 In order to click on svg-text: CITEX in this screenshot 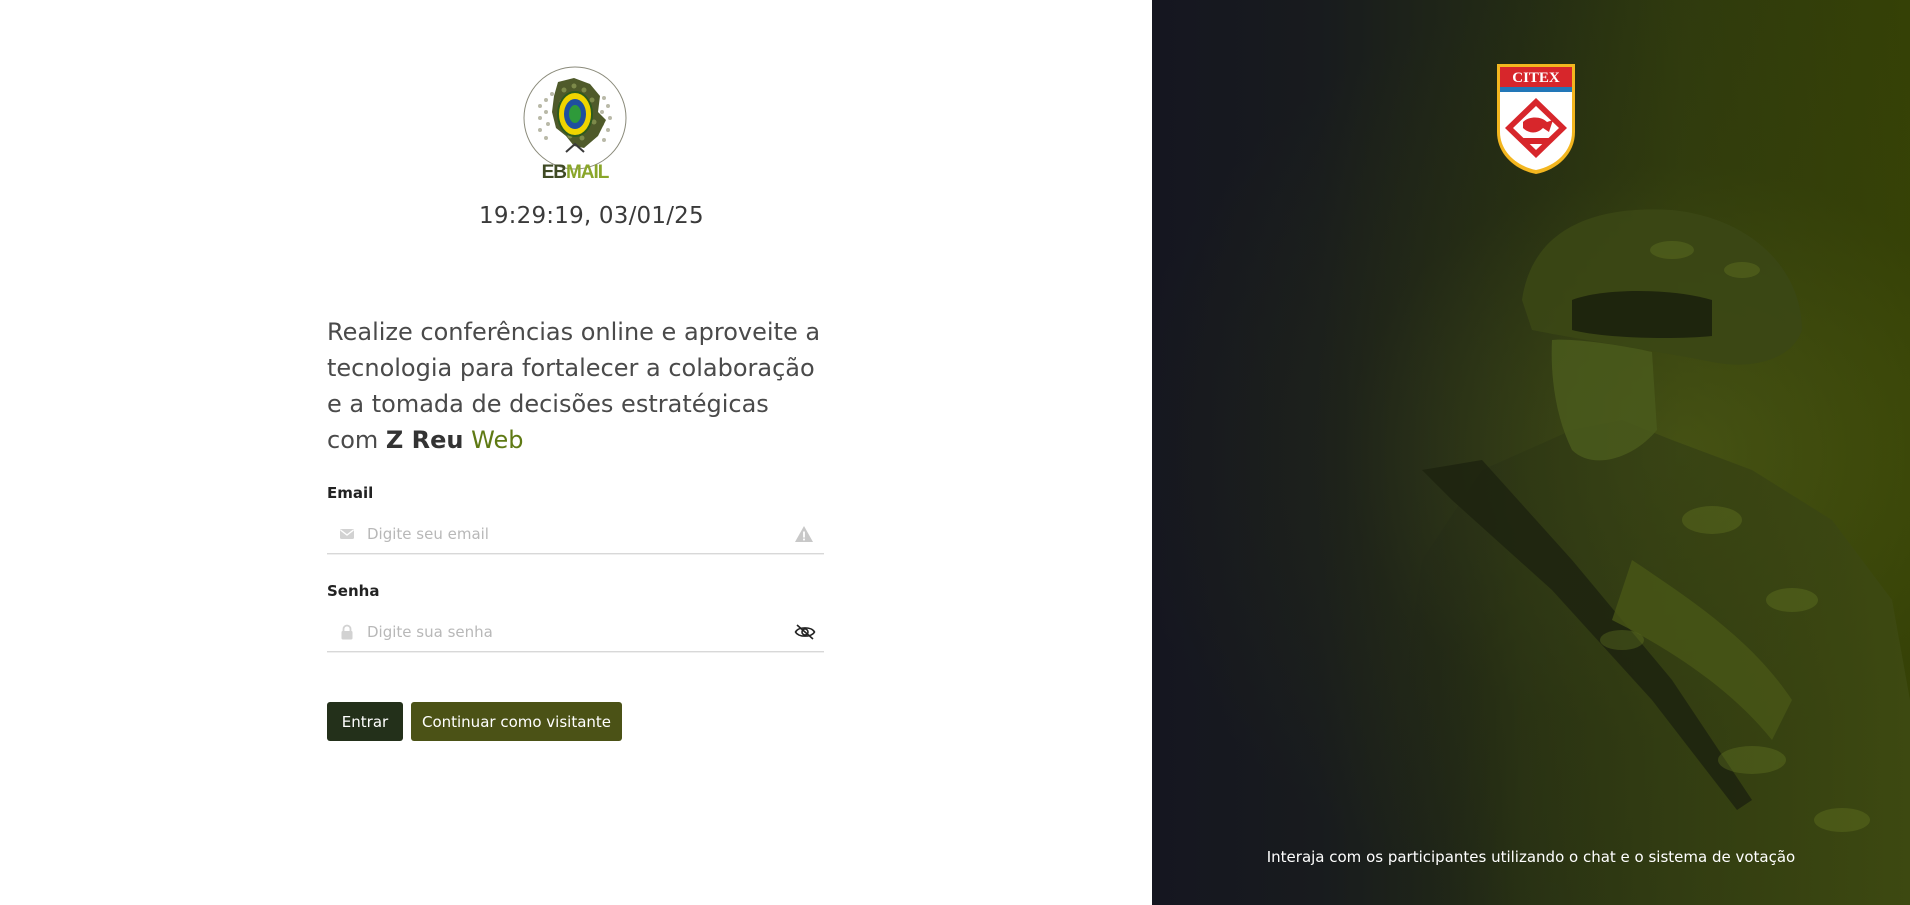, I will do `click(1536, 78)`.